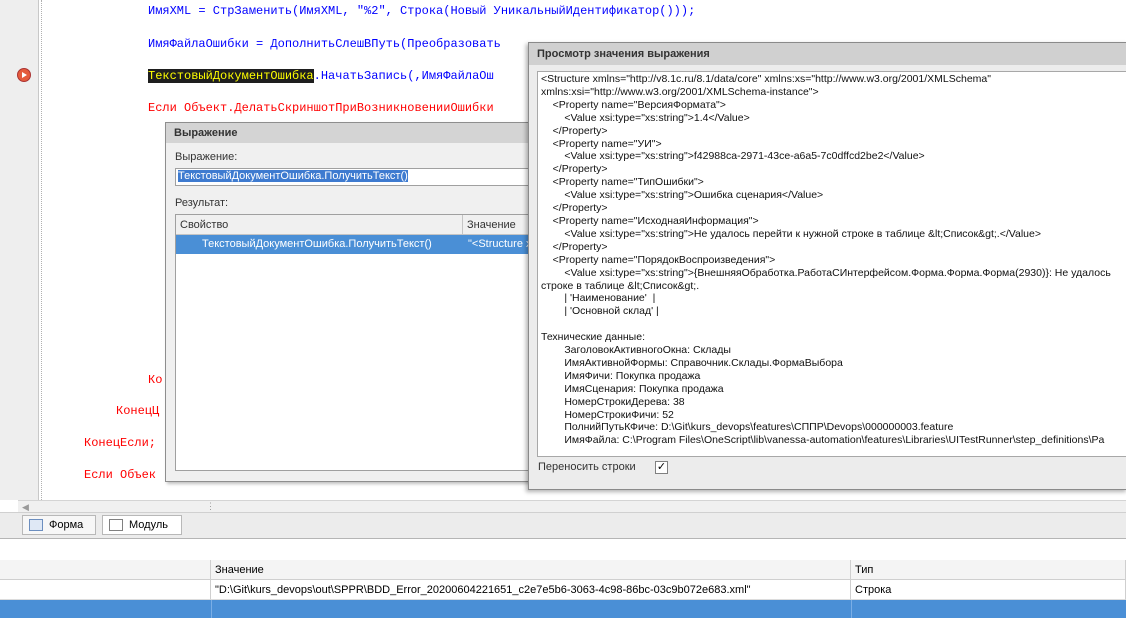 Image resolution: width=1126 pixels, height=629 pixels. I want to click on code-text: КонецЕсли;, so click(120, 443).